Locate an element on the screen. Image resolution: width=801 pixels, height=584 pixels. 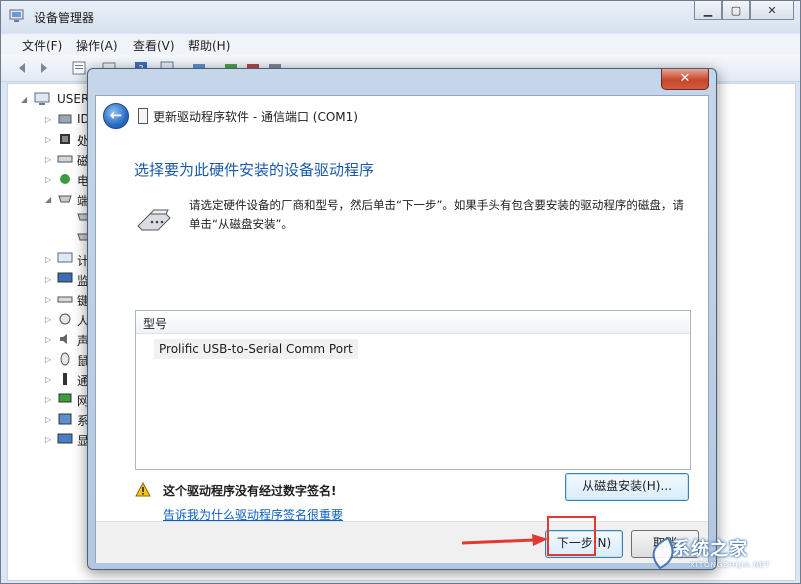
tree-item: ▷ 系 is located at coordinates (48, 419).